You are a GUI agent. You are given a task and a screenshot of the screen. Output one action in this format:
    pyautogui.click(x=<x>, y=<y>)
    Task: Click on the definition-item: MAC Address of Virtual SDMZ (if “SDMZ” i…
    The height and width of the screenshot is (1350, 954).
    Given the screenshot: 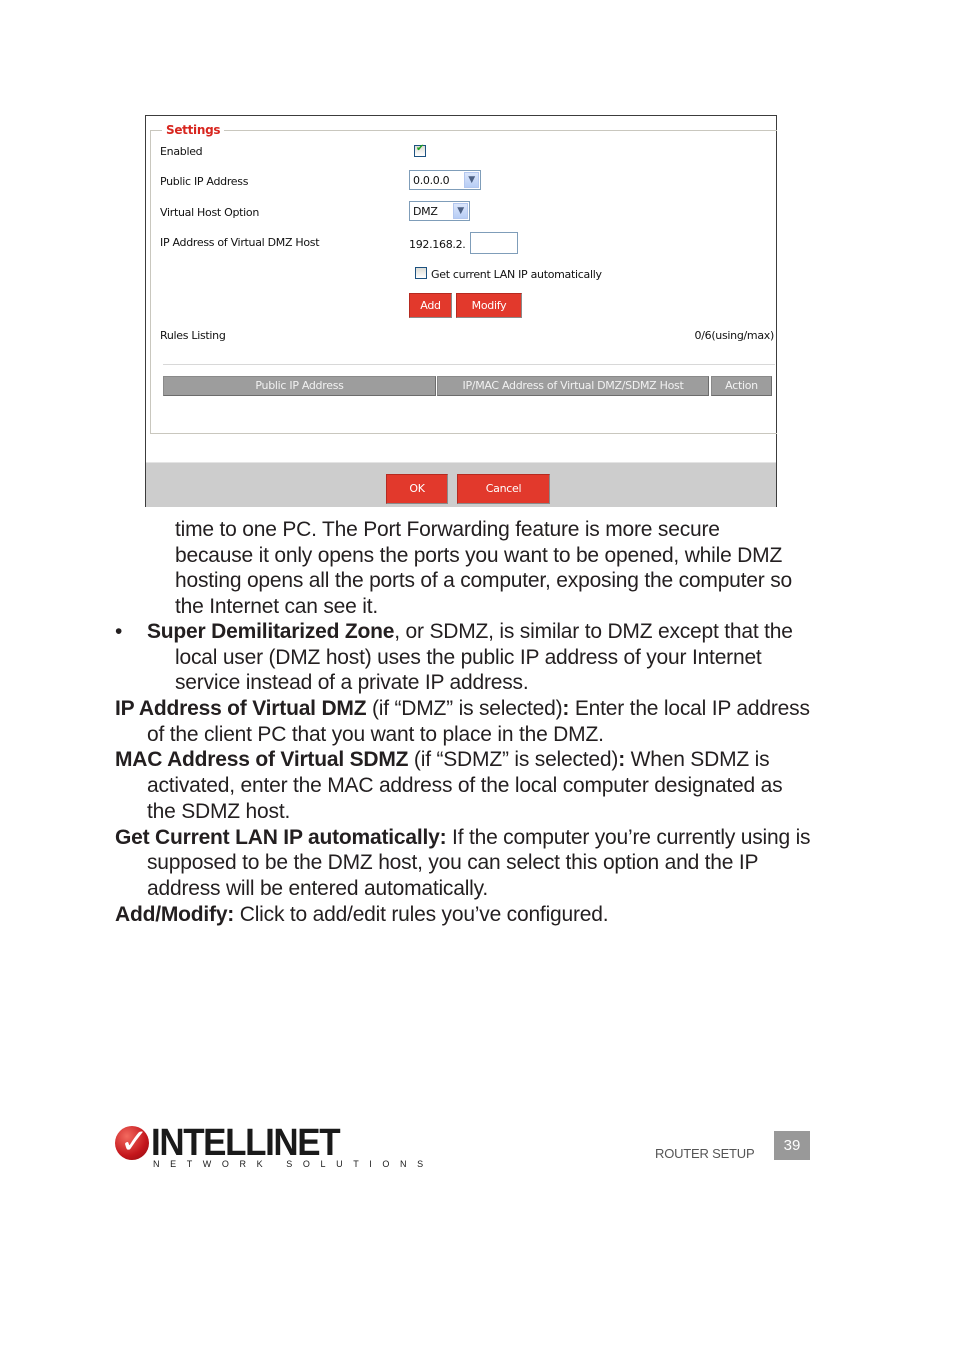 What is the action you would take?
    pyautogui.click(x=465, y=785)
    